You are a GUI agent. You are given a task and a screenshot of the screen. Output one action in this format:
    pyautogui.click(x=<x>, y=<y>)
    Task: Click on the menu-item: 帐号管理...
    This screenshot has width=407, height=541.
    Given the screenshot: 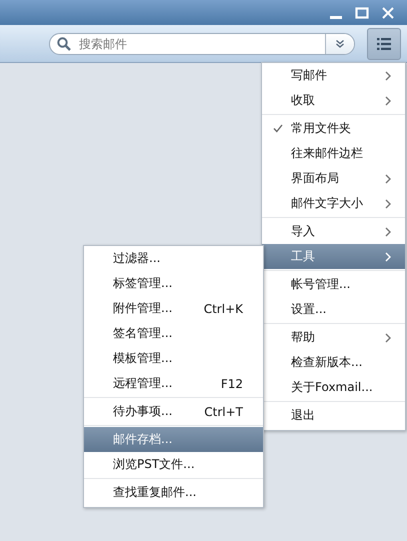 What is the action you would take?
    pyautogui.click(x=333, y=284)
    